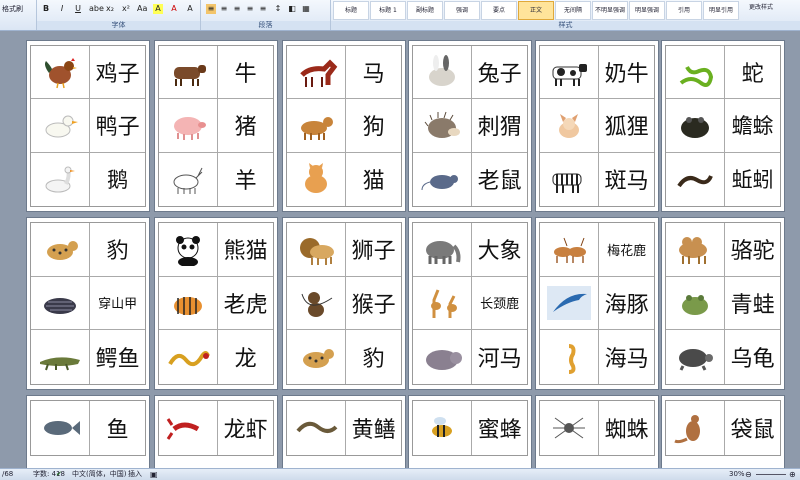 This screenshot has height=480, width=800. Describe the element at coordinates (99, 474) in the screenshot. I see `language-indicator: 中文(简体，中国)` at that location.